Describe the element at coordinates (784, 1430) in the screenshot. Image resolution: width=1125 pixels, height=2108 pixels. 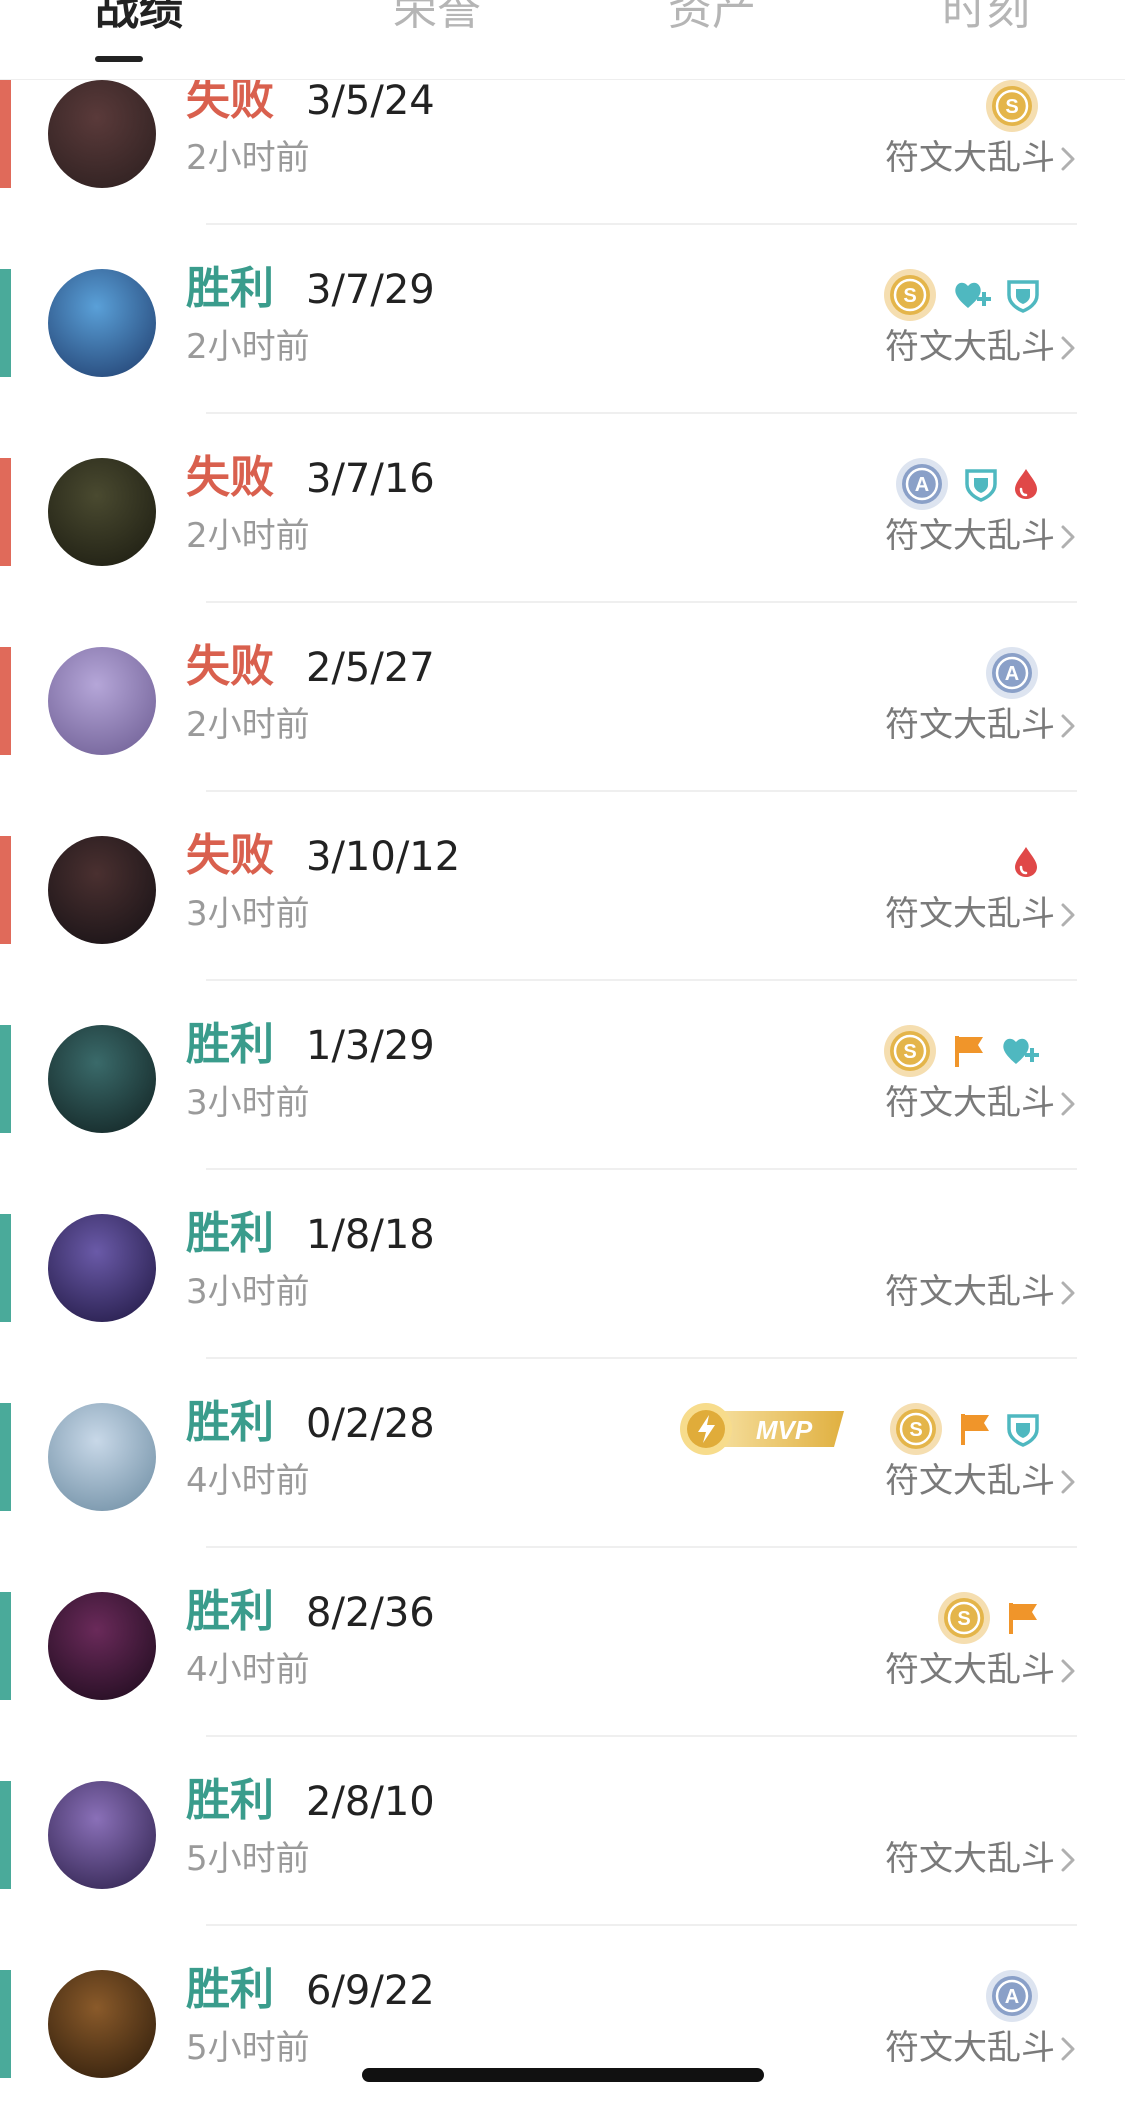
I see `mvp-label: MVP` at that location.